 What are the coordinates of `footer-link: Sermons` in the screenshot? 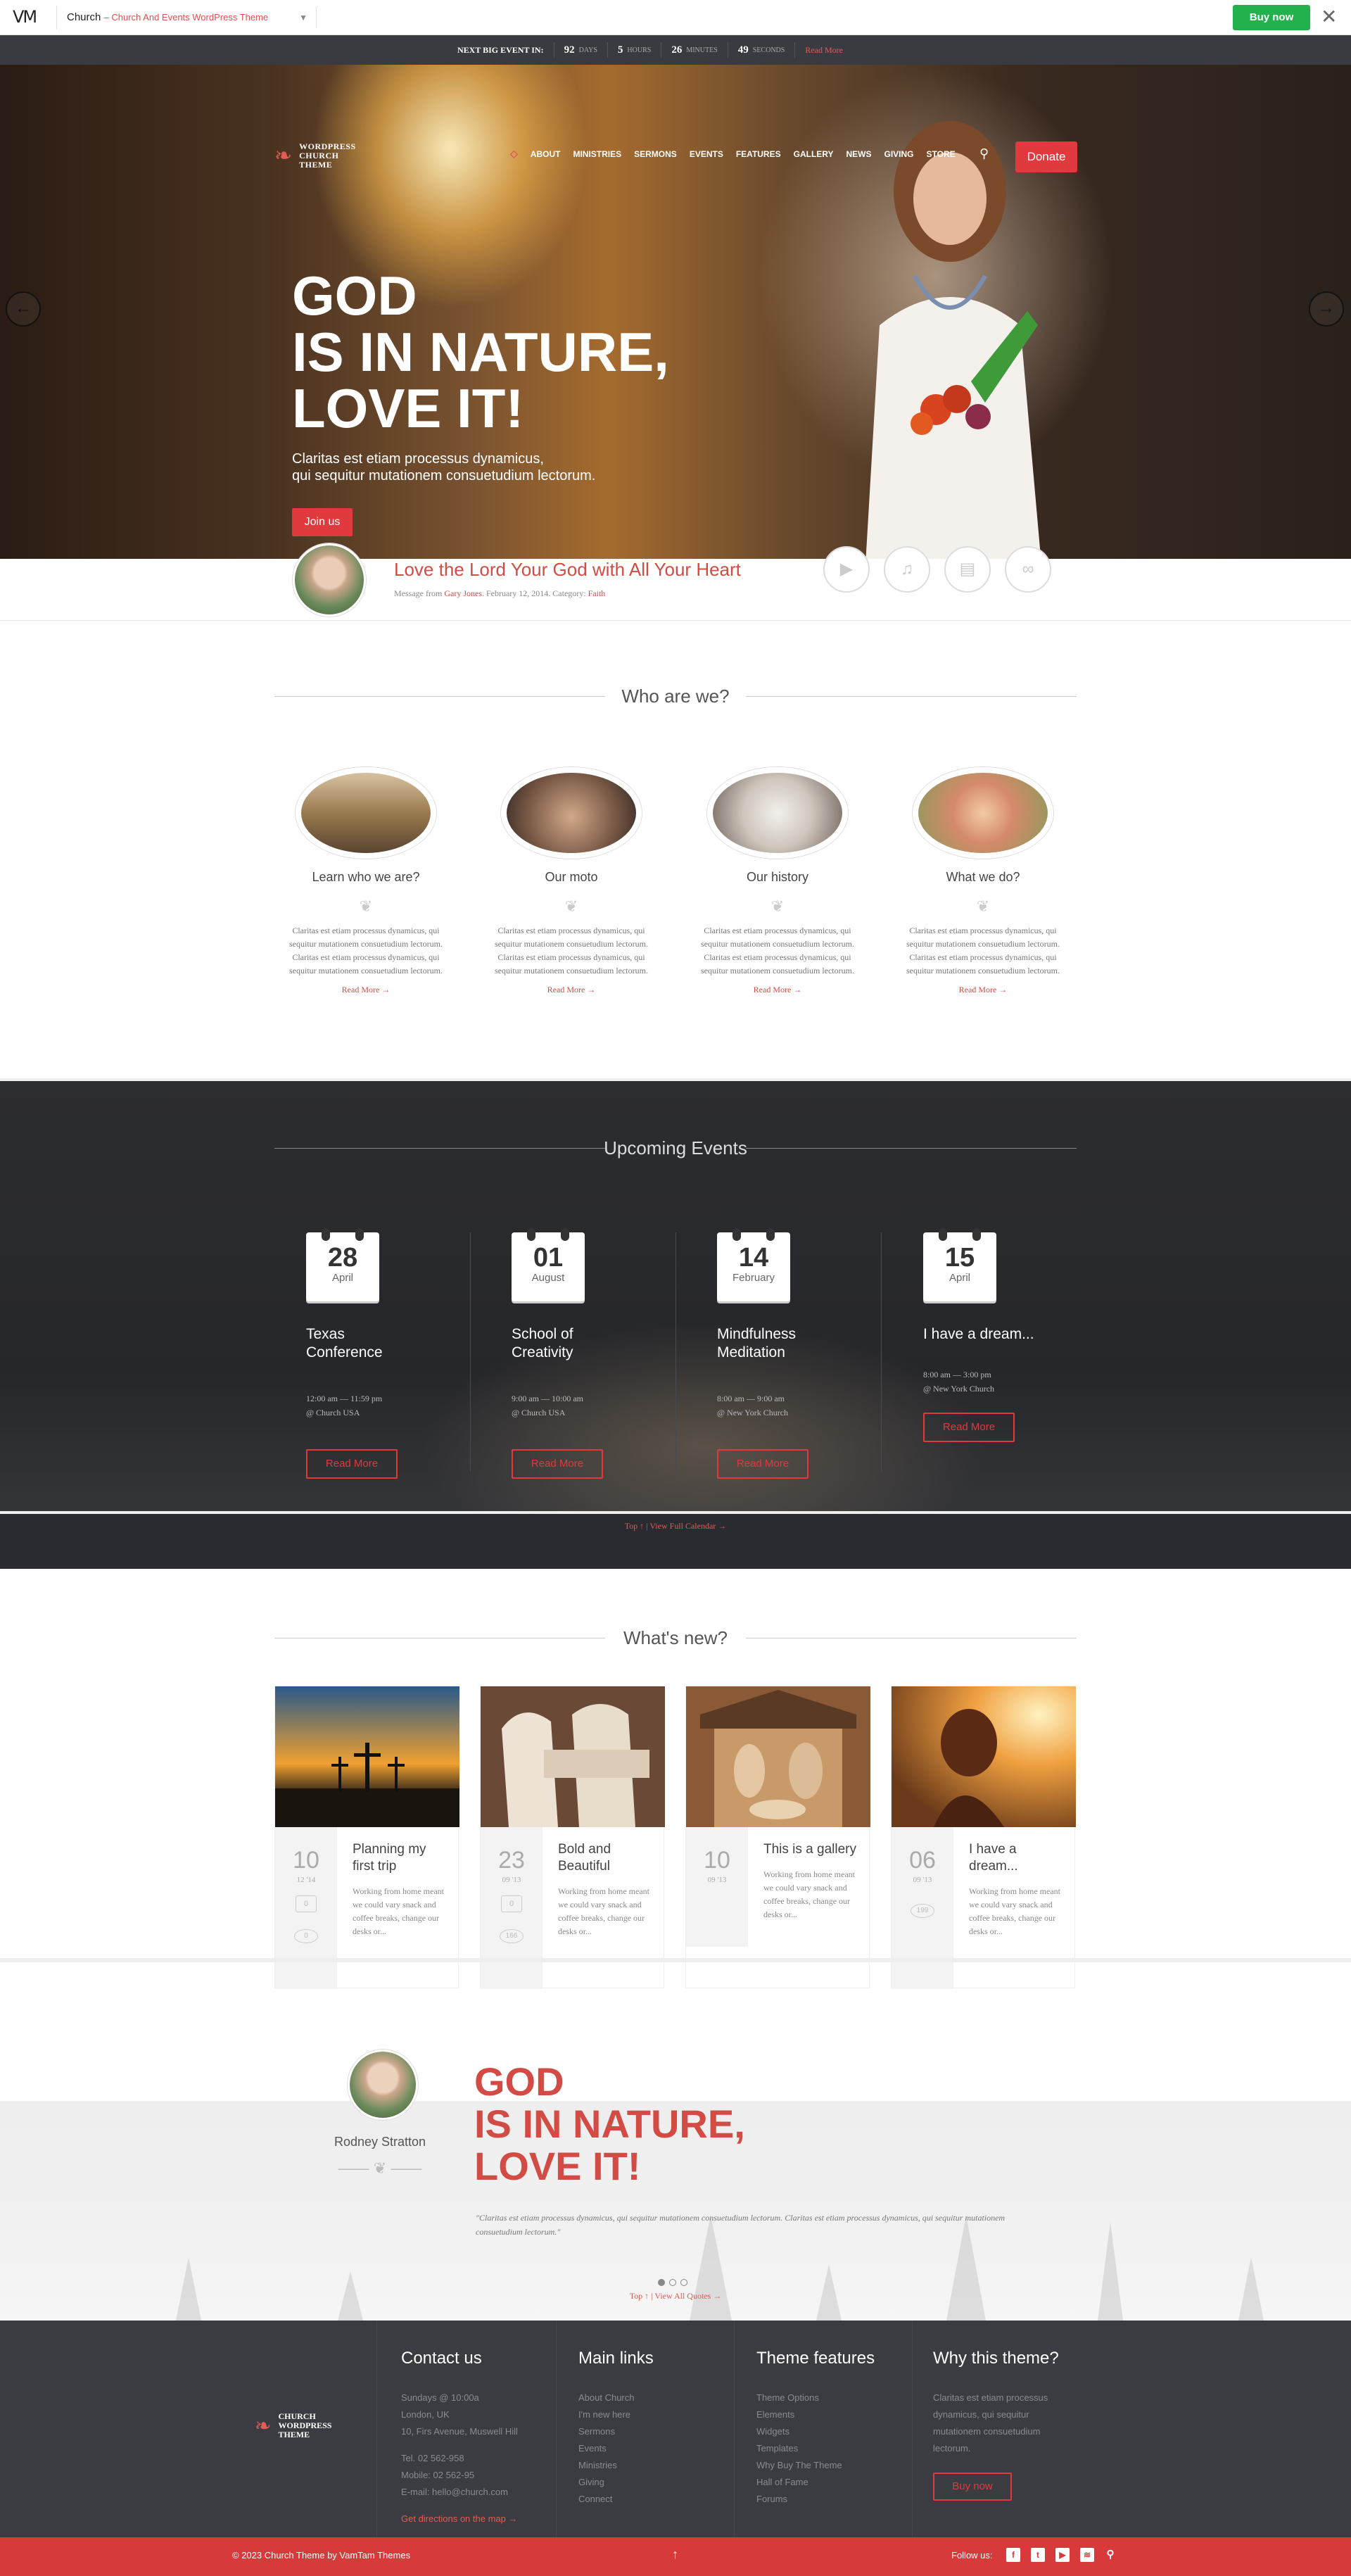 It's located at (648, 2431).